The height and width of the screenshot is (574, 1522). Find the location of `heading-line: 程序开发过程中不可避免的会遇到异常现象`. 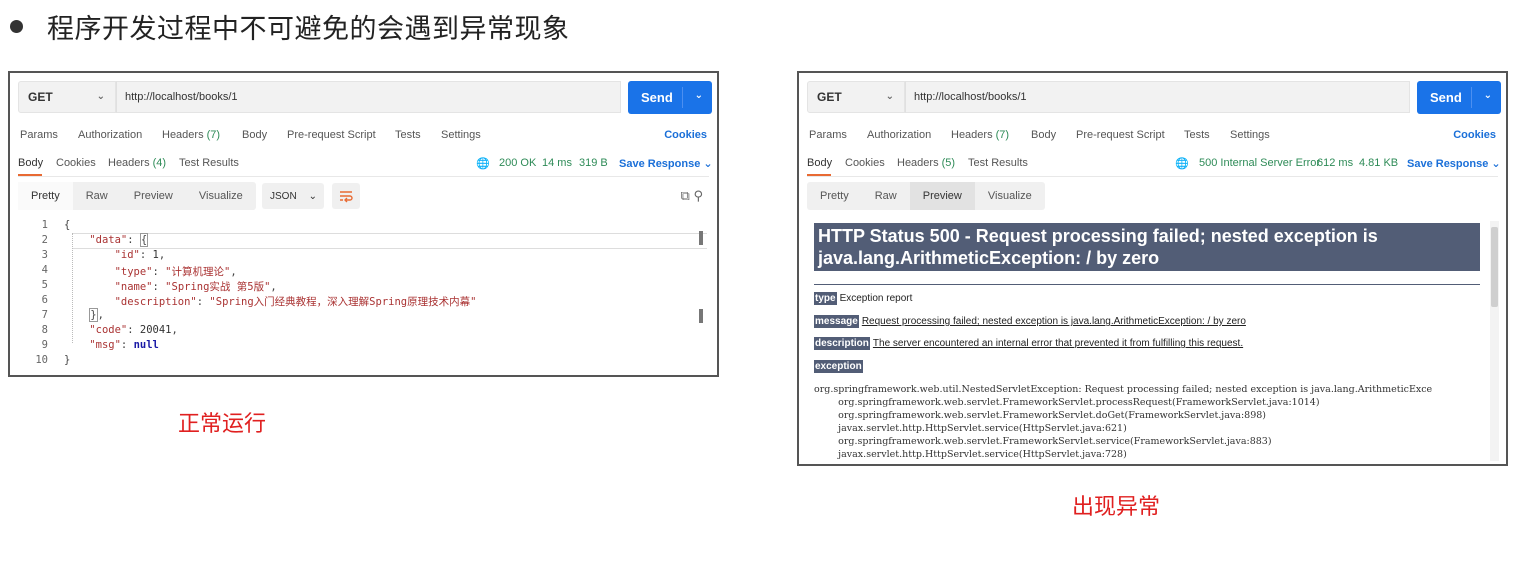

heading-line: 程序开发过程中不可避免的会遇到异常现象 is located at coordinates (289, 26).